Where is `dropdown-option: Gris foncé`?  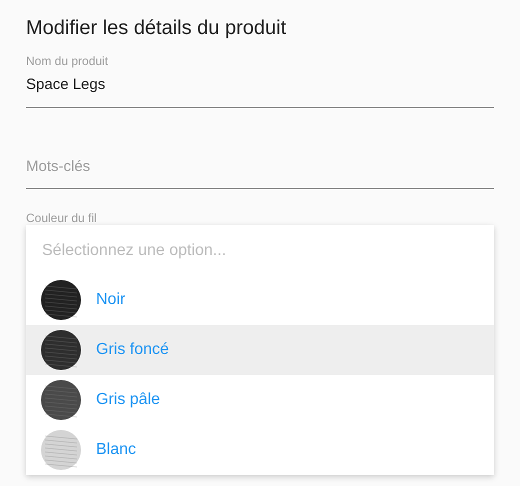 dropdown-option: Gris foncé is located at coordinates (260, 350).